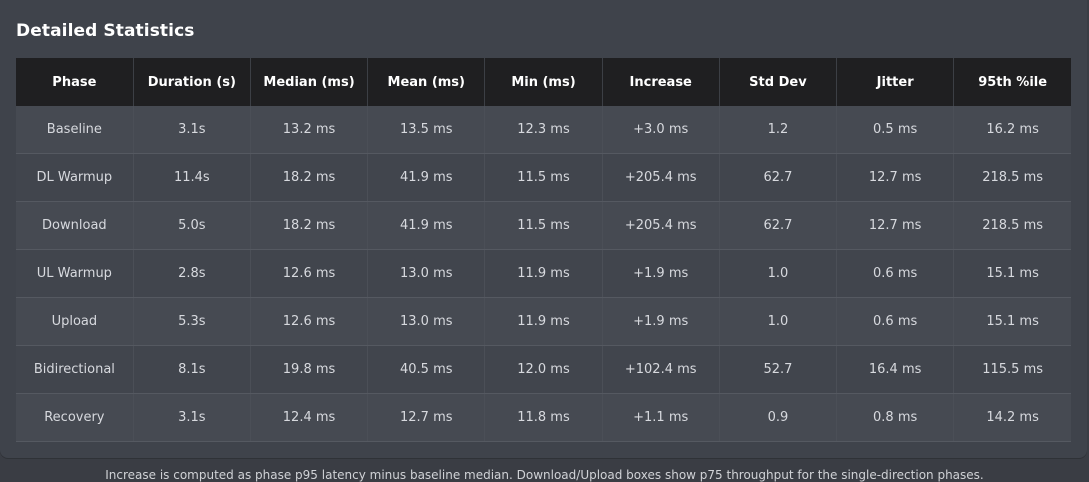 The height and width of the screenshot is (482, 1089). Describe the element at coordinates (192, 321) in the screenshot. I see `cell-duration: 5.3s` at that location.